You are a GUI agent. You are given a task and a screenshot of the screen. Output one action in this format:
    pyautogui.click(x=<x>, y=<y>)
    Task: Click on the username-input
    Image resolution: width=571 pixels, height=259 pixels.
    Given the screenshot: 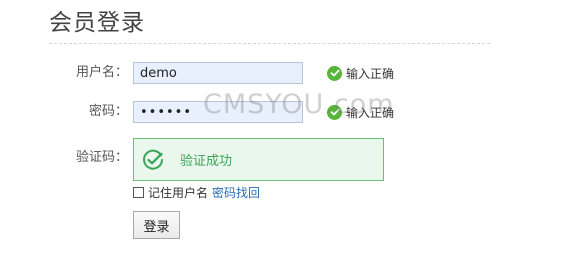 What is the action you would take?
    pyautogui.click(x=218, y=73)
    